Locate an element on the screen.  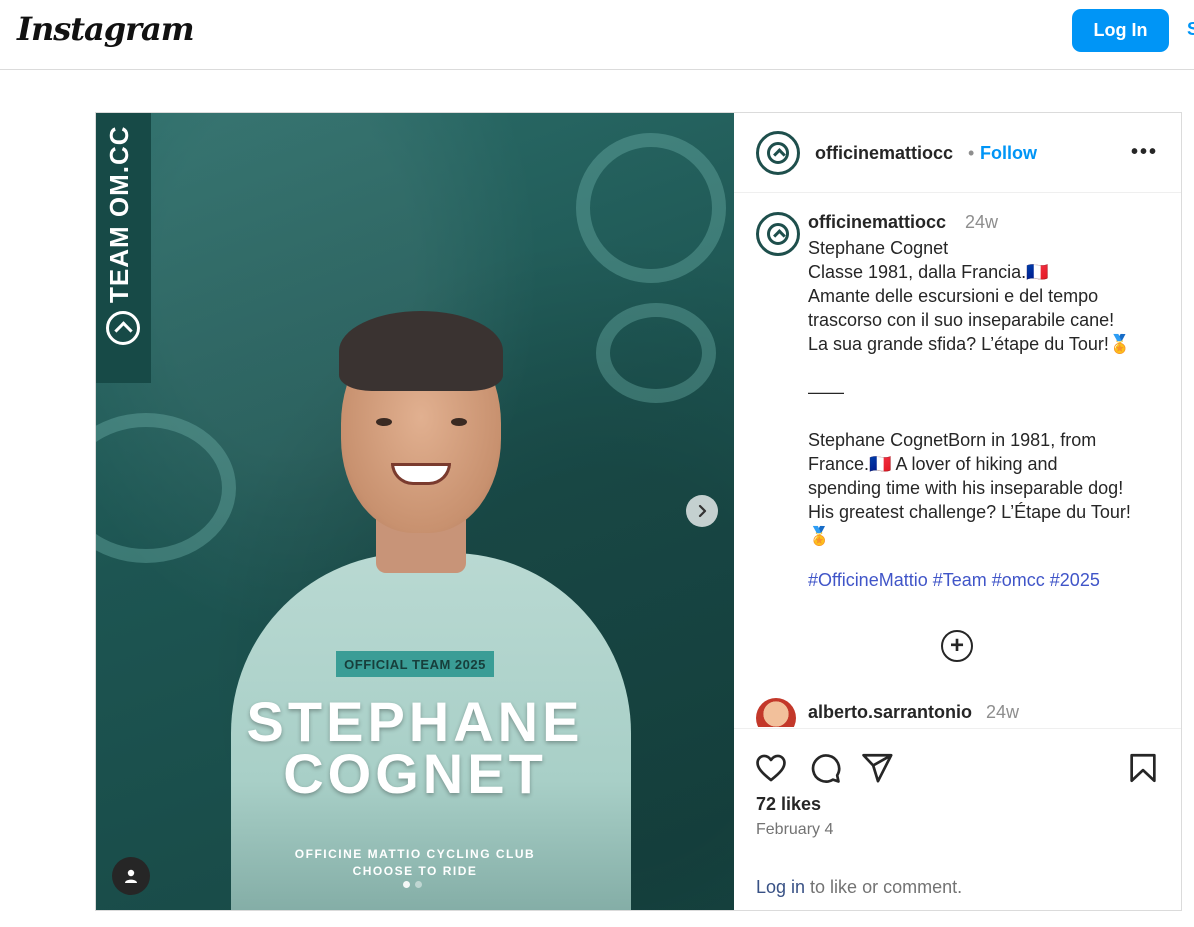
team-strip-text: TEAM OM.CC is located at coordinates (119, 214).